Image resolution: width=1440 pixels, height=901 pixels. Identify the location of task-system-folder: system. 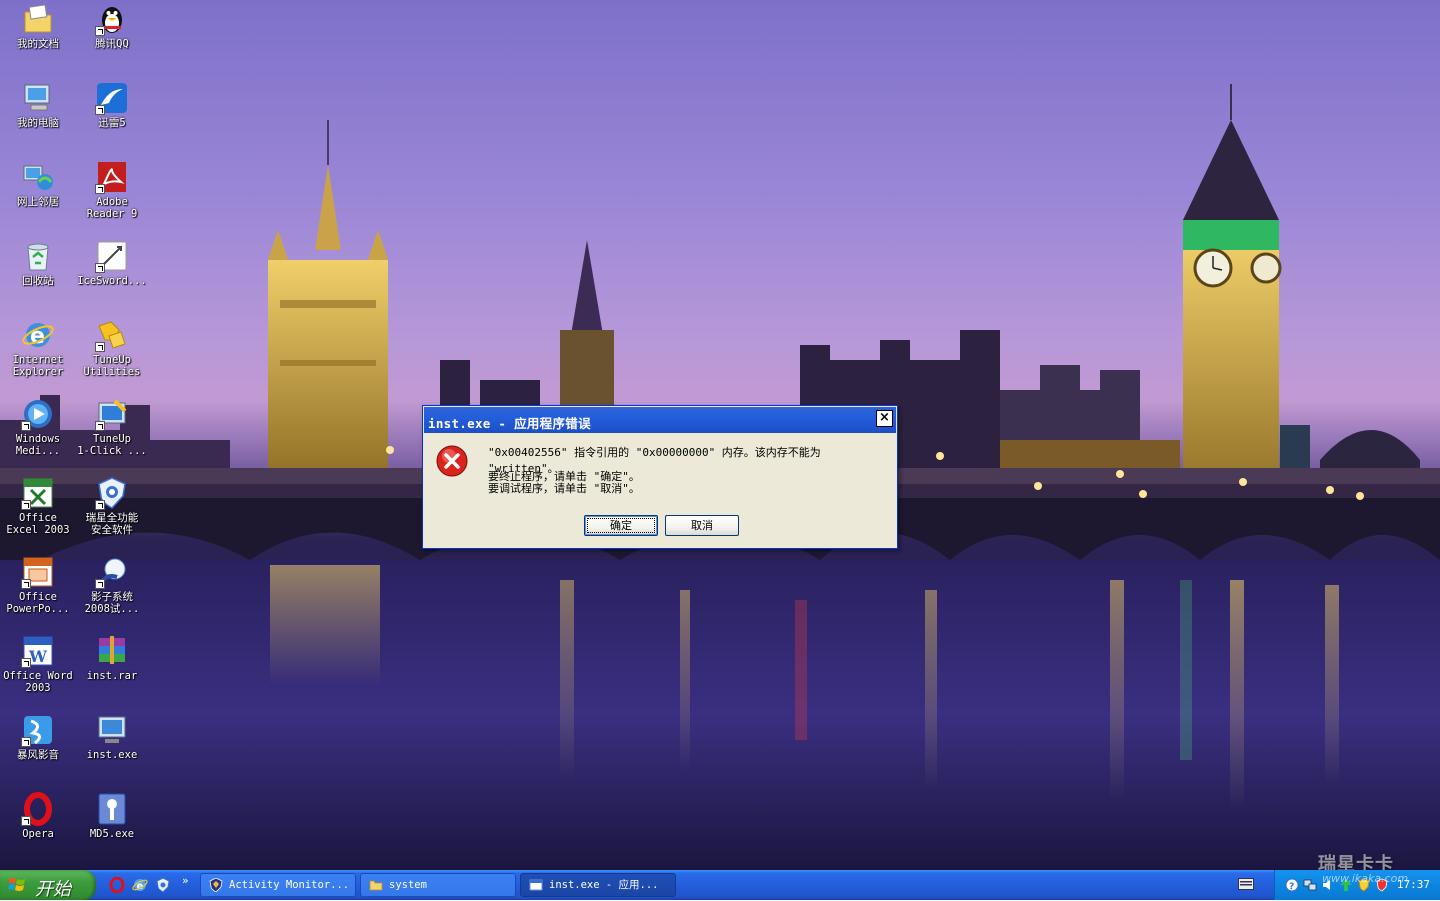
(438, 885).